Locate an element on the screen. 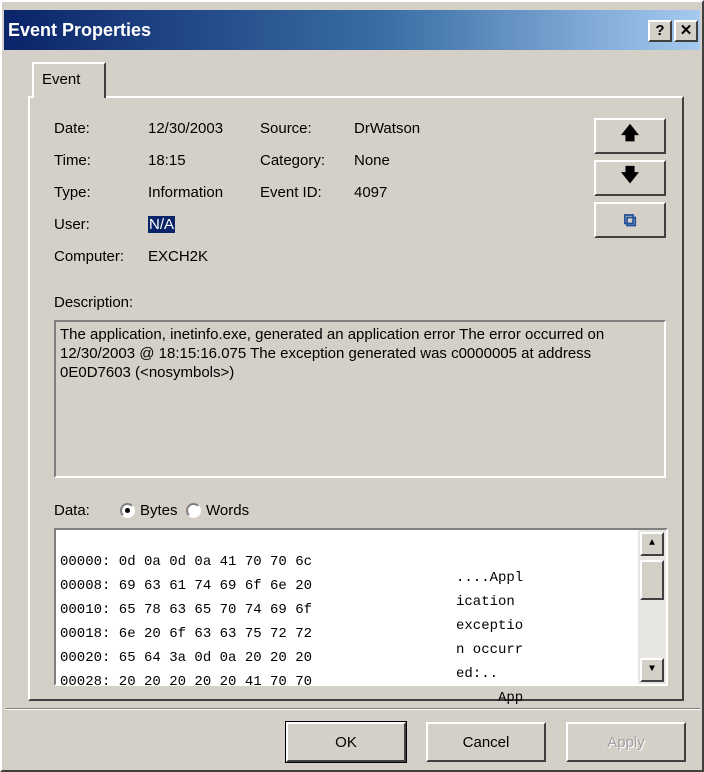  arrow-down-icon: 🡇 is located at coordinates (630, 175).